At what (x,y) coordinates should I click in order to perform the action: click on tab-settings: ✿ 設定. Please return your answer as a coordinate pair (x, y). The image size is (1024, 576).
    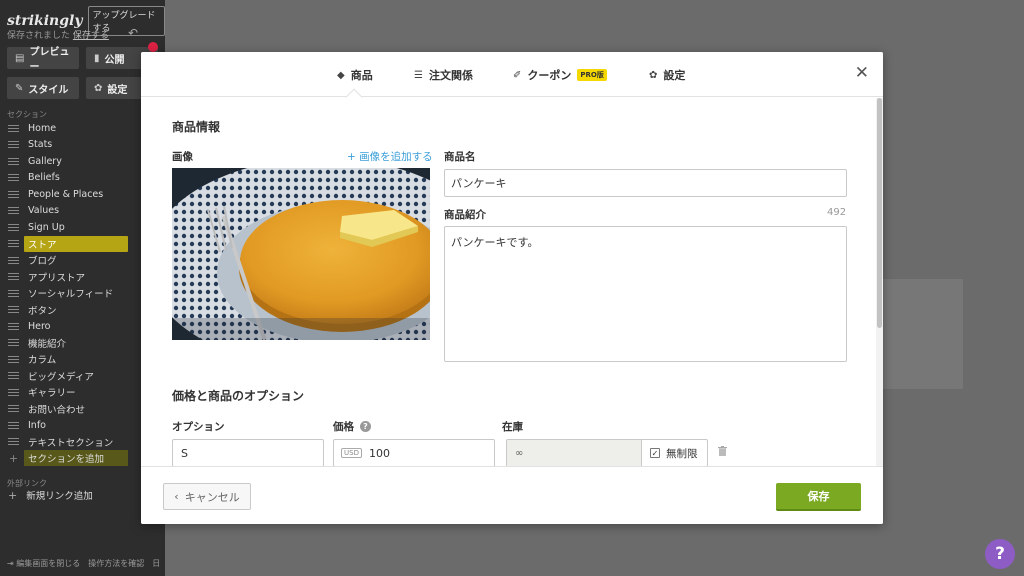
    Looking at the image, I should click on (667, 75).